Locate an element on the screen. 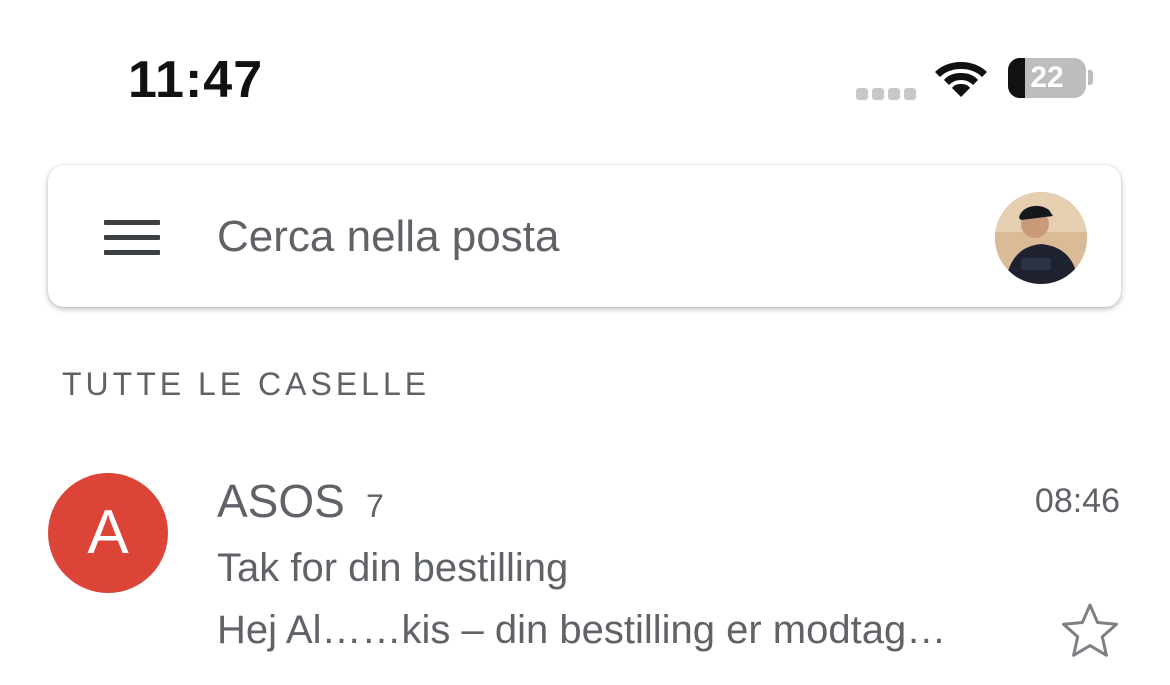 The height and width of the screenshot is (685, 1170). star-icon is located at coordinates (1090, 630).